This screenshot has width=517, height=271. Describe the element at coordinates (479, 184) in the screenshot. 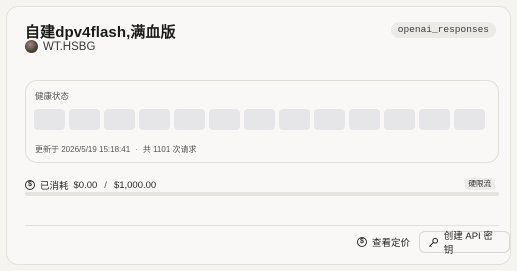

I see `limit-type-badge: 硬限流` at that location.